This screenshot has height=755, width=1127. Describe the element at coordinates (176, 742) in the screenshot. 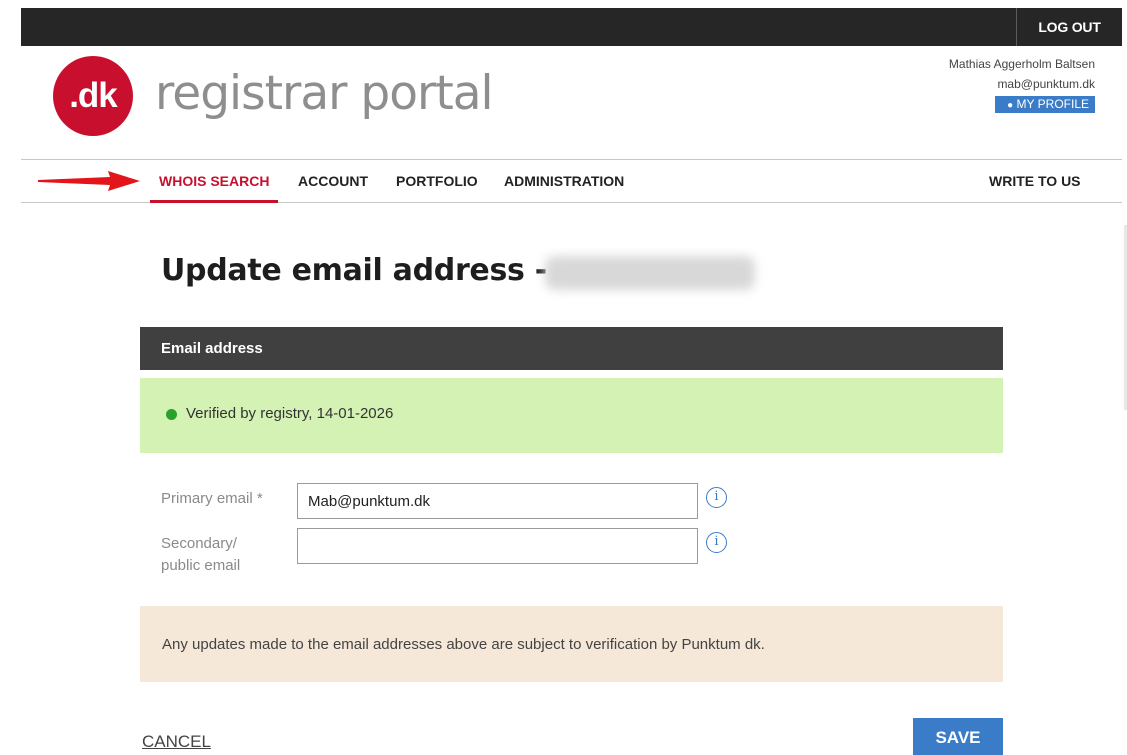

I see `cancel-link: CANCEL` at that location.